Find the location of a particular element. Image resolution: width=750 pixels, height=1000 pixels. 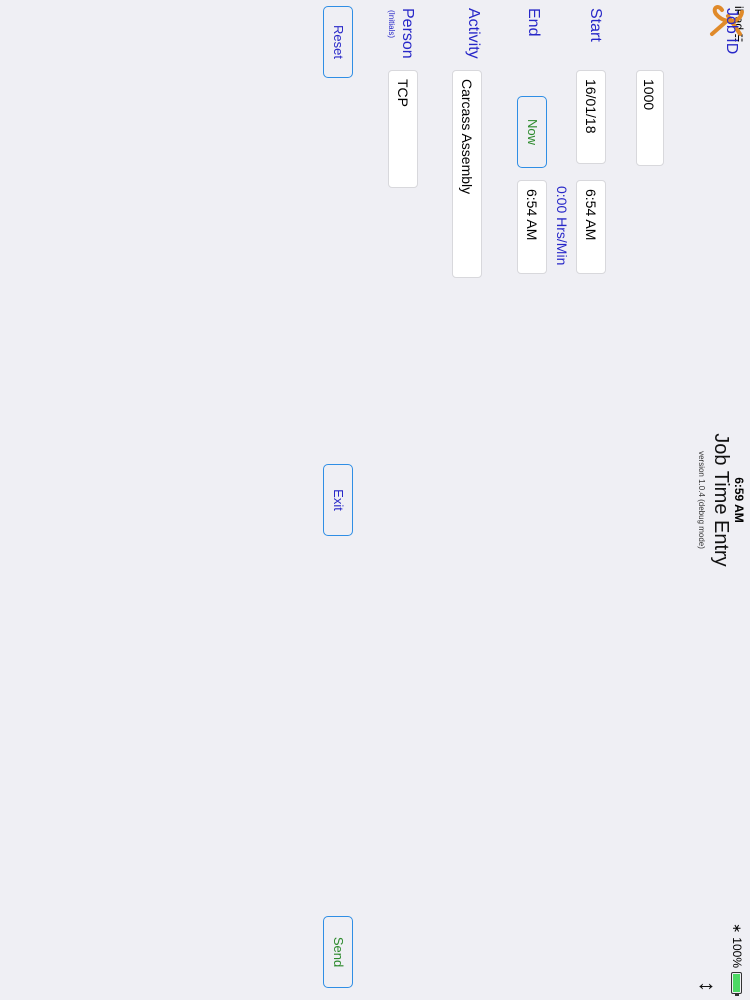

start-label: Start is located at coordinates (595, 25).